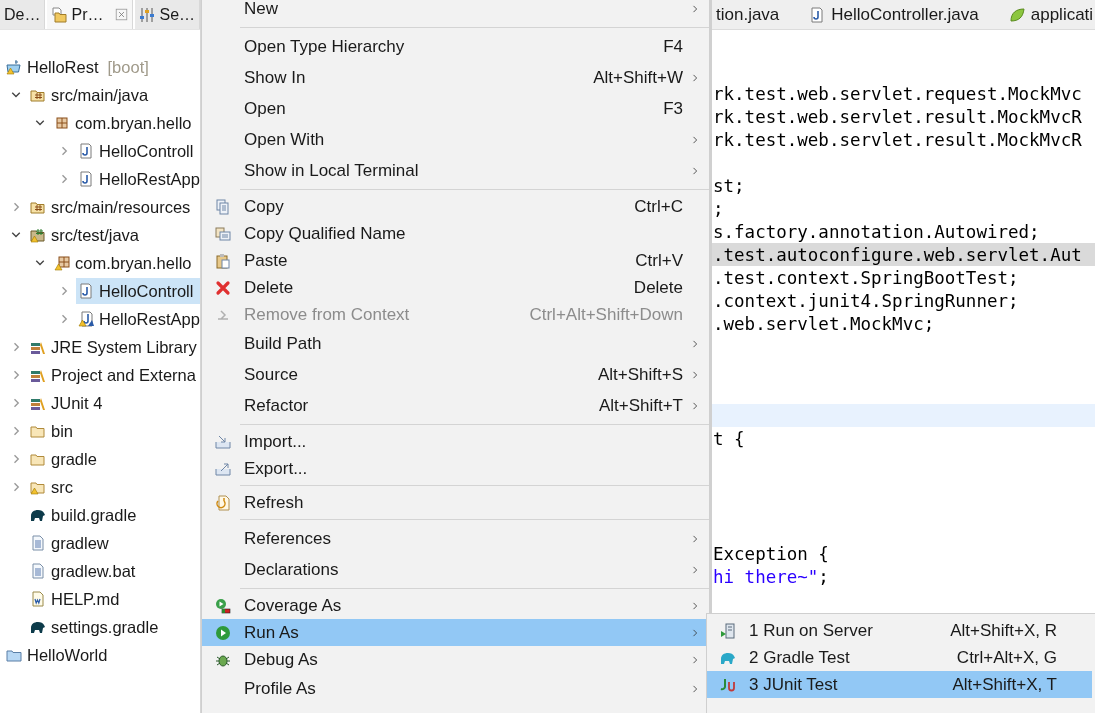 This screenshot has height=713, width=1095. What do you see at coordinates (223, 468) in the screenshot?
I see `export-icon` at bounding box center [223, 468].